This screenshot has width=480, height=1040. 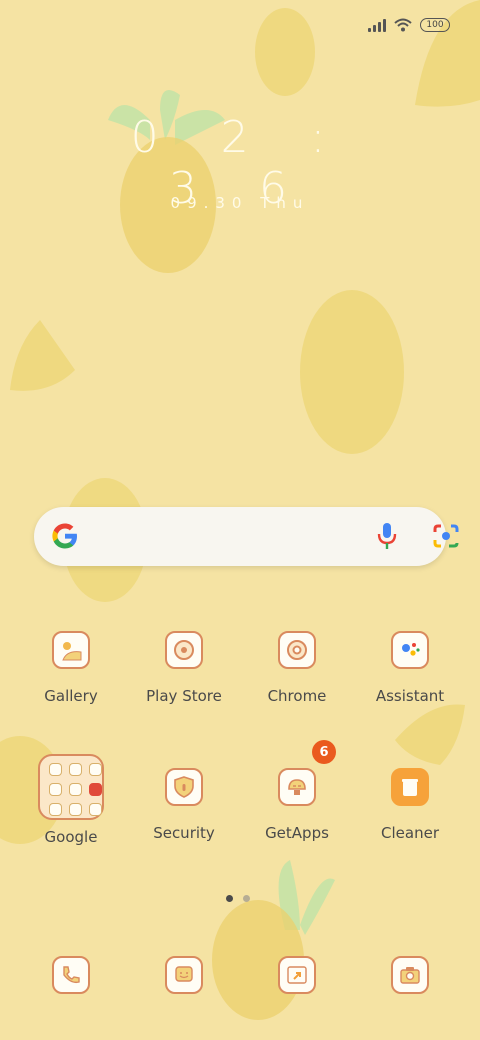 What do you see at coordinates (410, 650) in the screenshot?
I see `assistant-icon` at bounding box center [410, 650].